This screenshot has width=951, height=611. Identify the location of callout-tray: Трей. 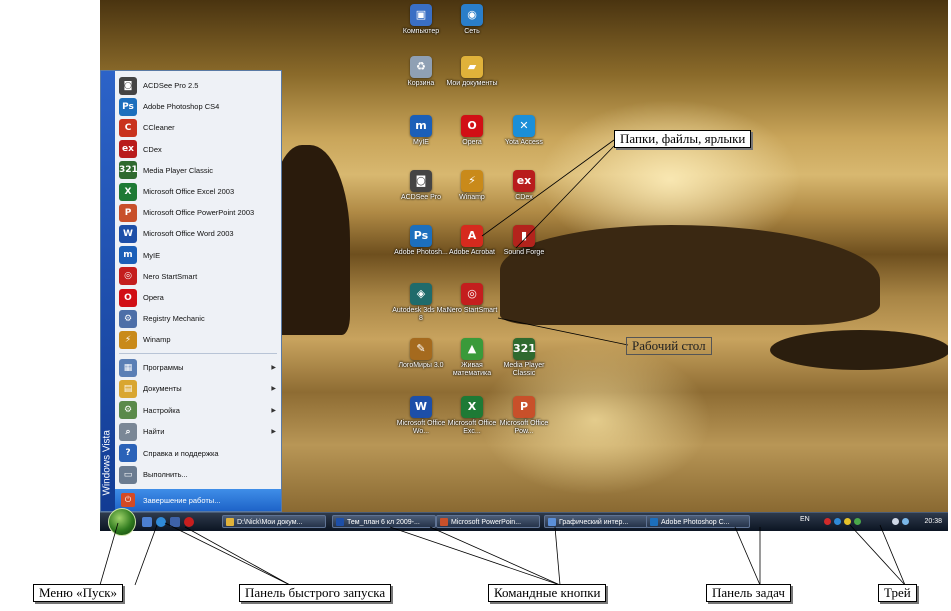
(897, 593).